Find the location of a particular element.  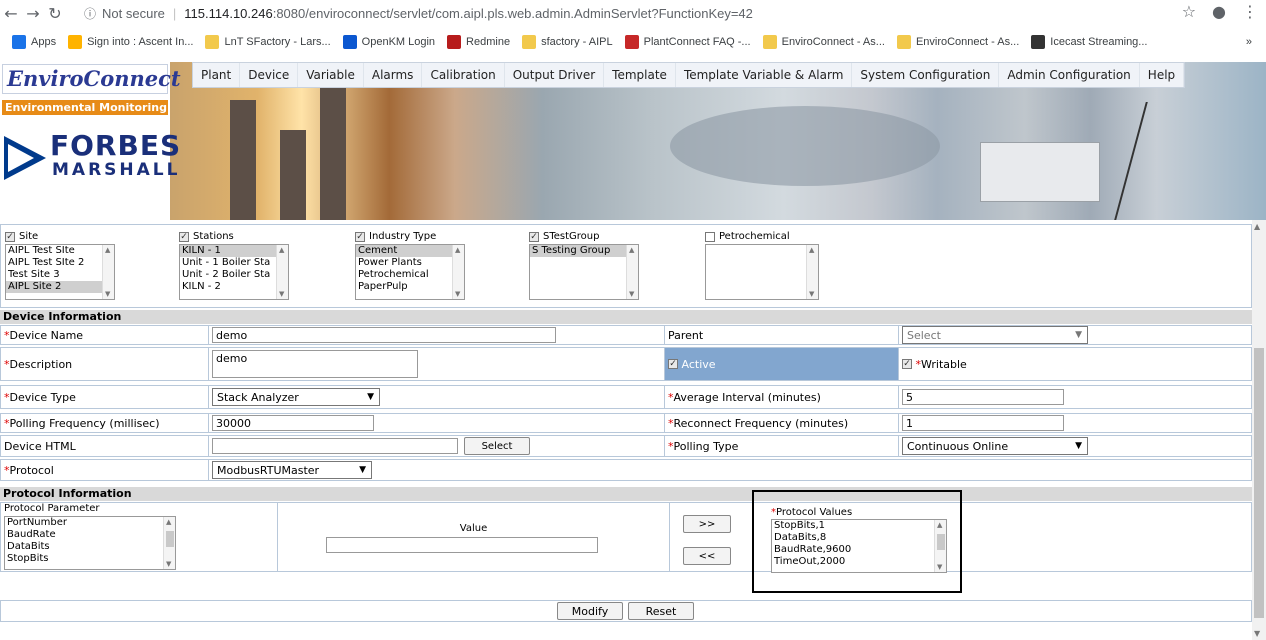

menu-item-variable: Variable is located at coordinates (331, 75).